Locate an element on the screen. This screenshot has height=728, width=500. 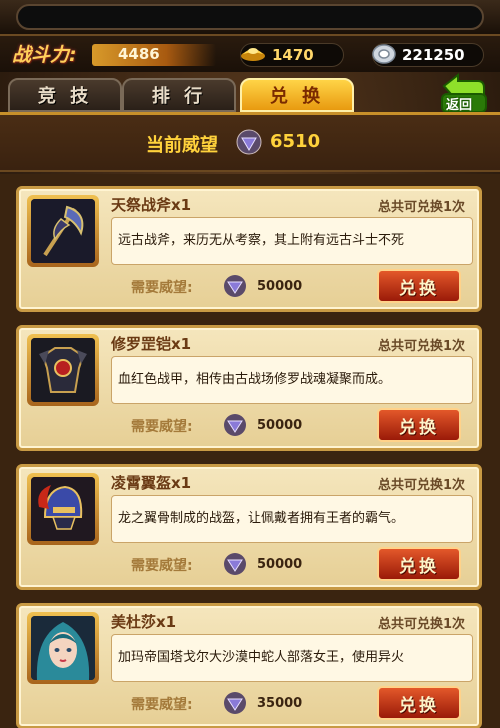
medusa-portrait-icon is located at coordinates (63, 648).